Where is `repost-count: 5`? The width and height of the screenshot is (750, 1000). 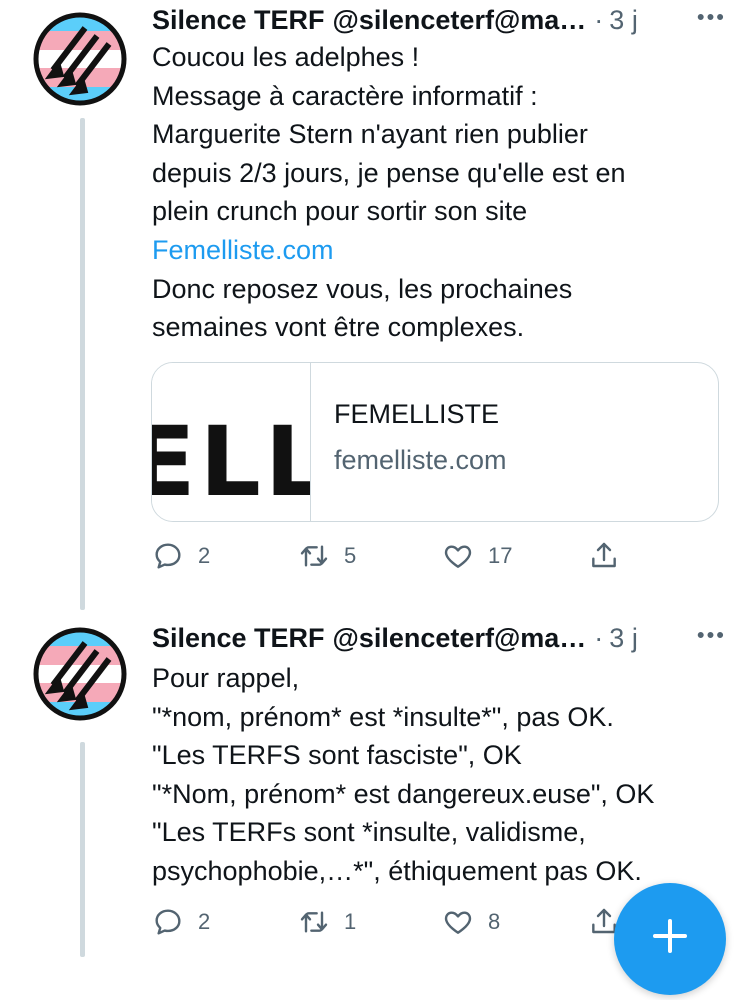 repost-count: 5 is located at coordinates (350, 555).